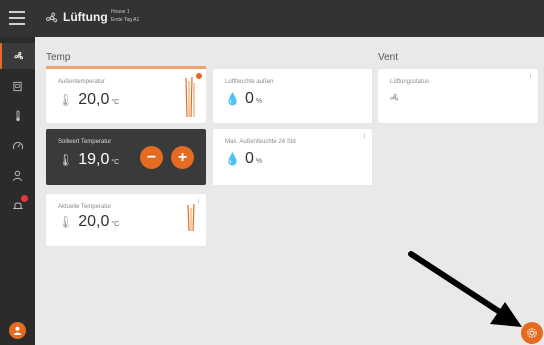 The image size is (544, 345). I want to click on settings-fab-button, so click(532, 333).